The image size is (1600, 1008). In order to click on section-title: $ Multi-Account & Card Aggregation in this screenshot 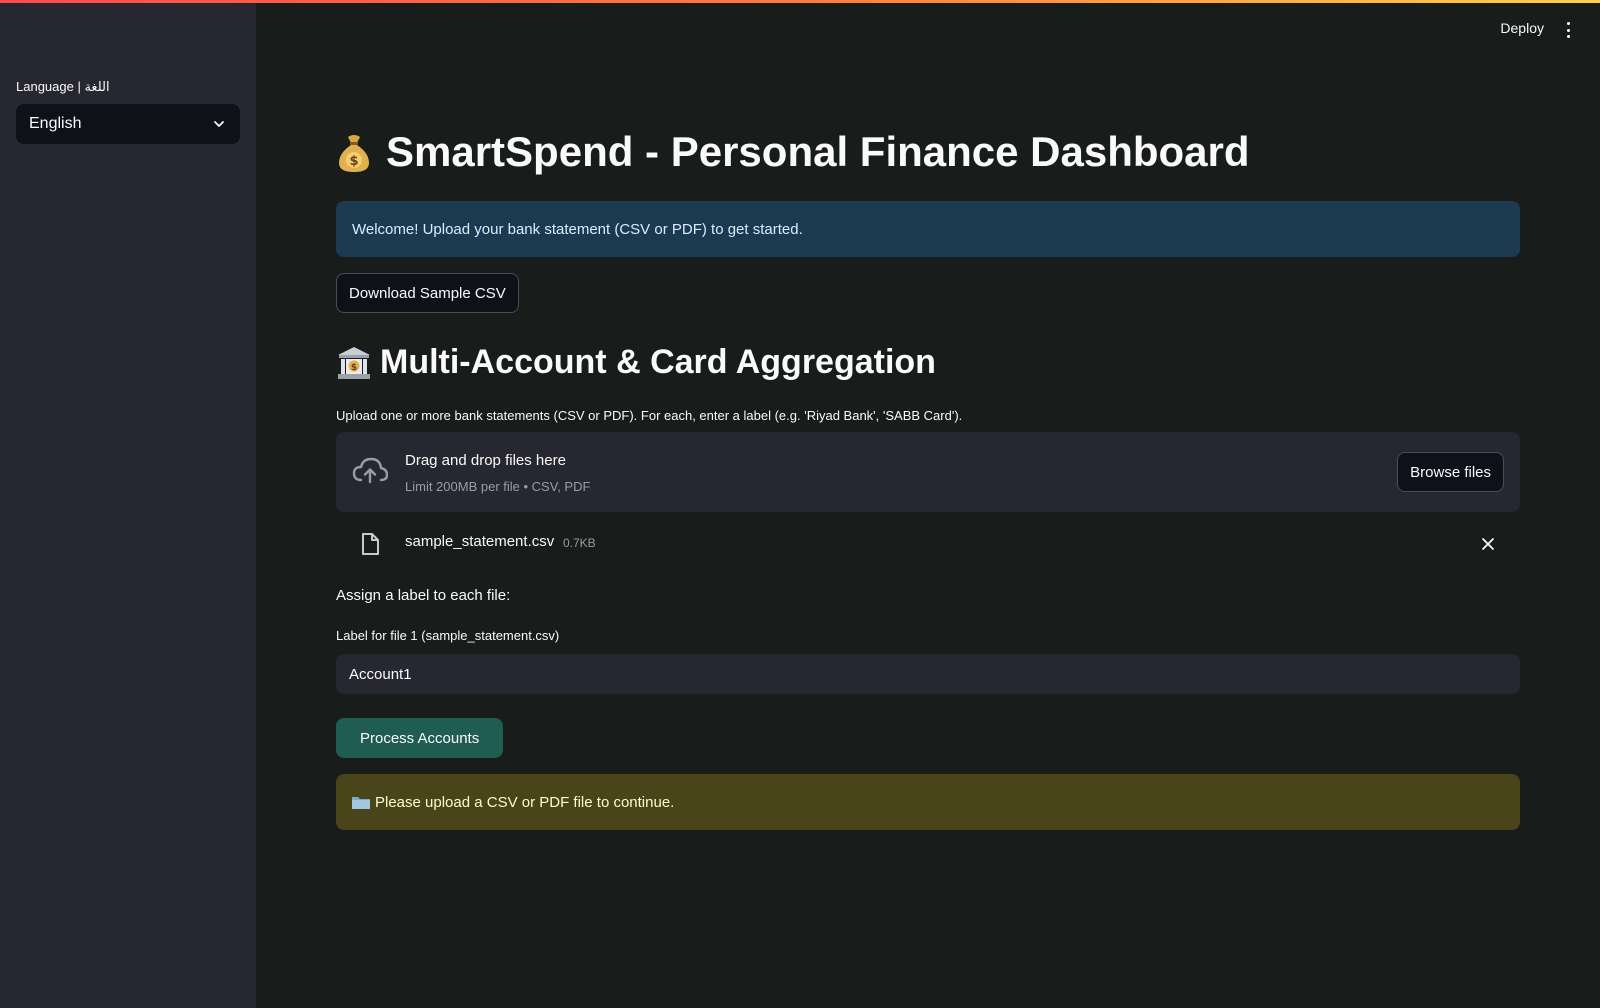, I will do `click(636, 362)`.